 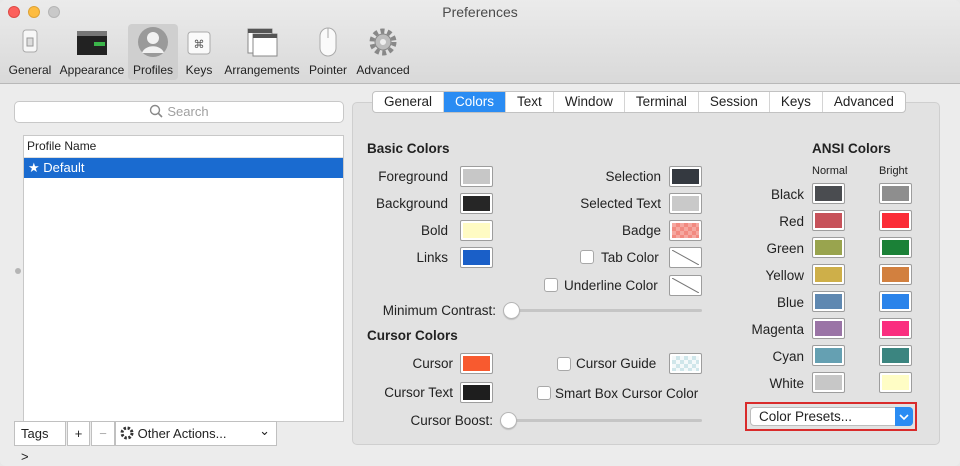 What do you see at coordinates (199, 52) in the screenshot?
I see `toolbar-keys: ⌘ Keys` at bounding box center [199, 52].